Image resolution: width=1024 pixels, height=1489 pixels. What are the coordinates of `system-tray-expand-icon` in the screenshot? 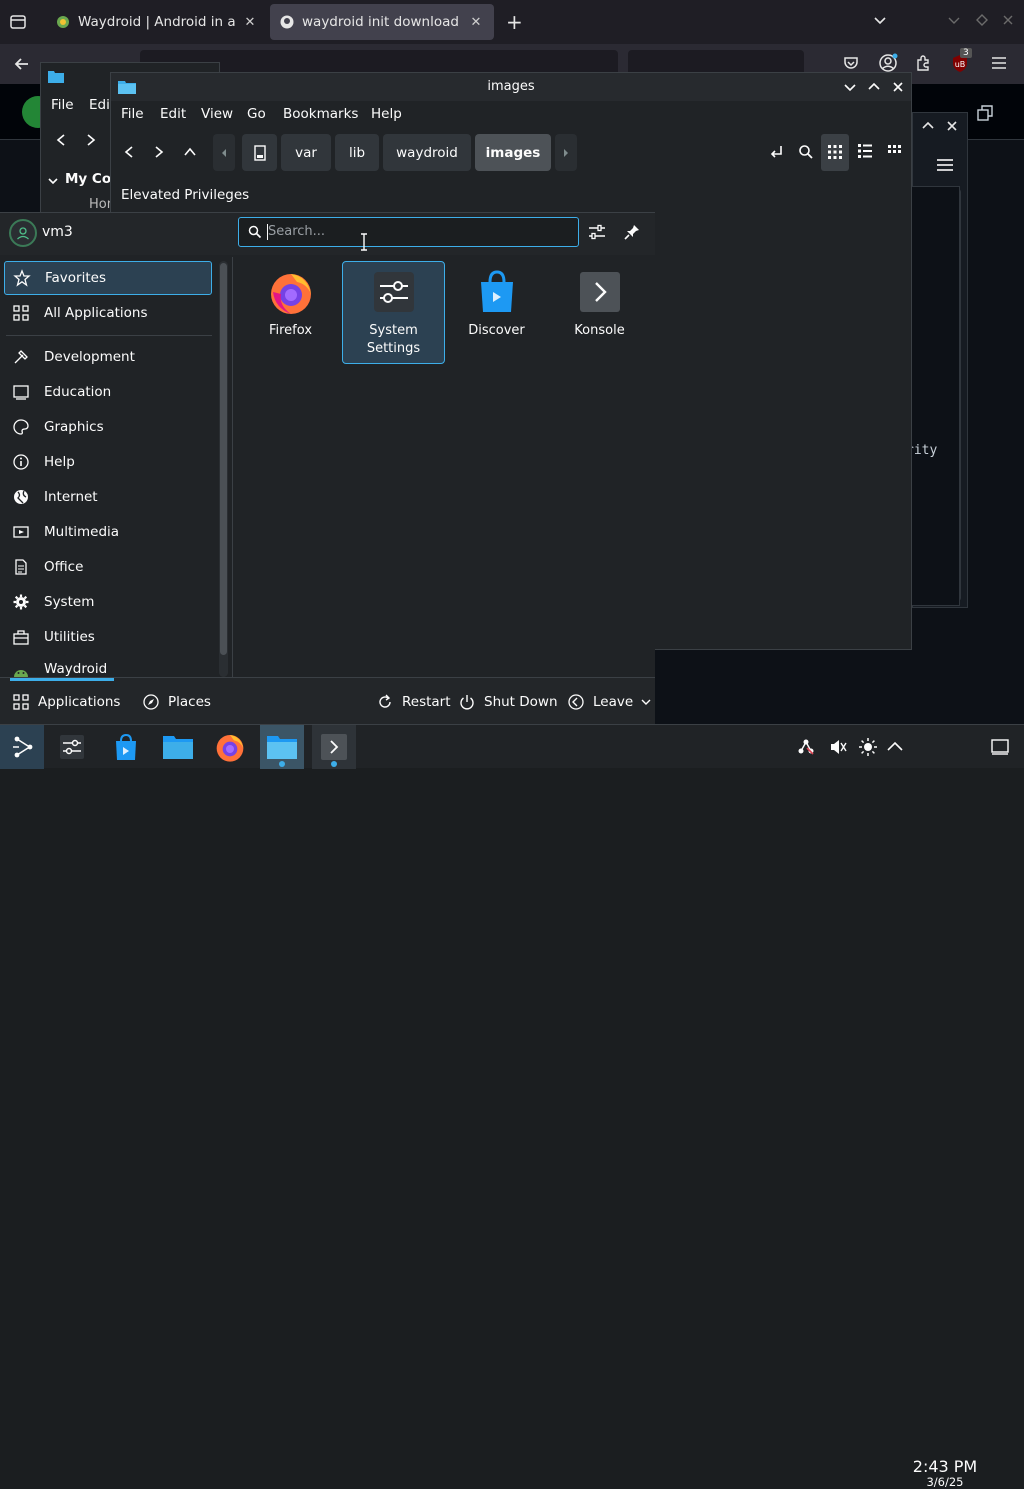 It's located at (895, 746).